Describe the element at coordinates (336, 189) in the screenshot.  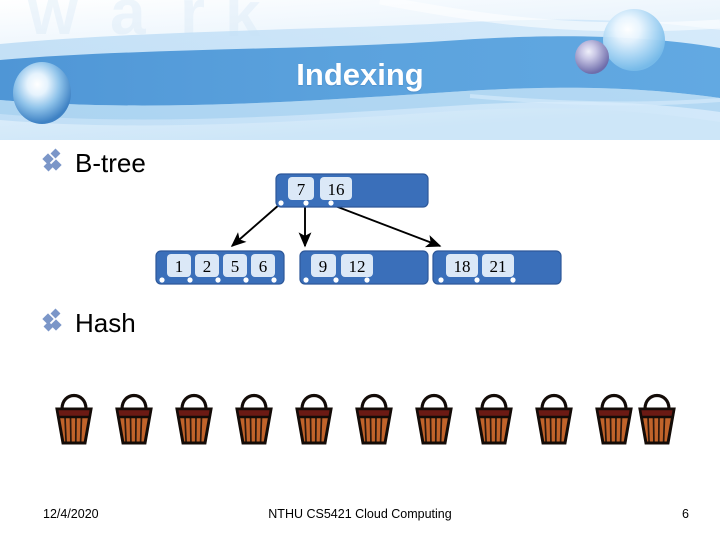
I see `btree-root-key-1: 16` at that location.